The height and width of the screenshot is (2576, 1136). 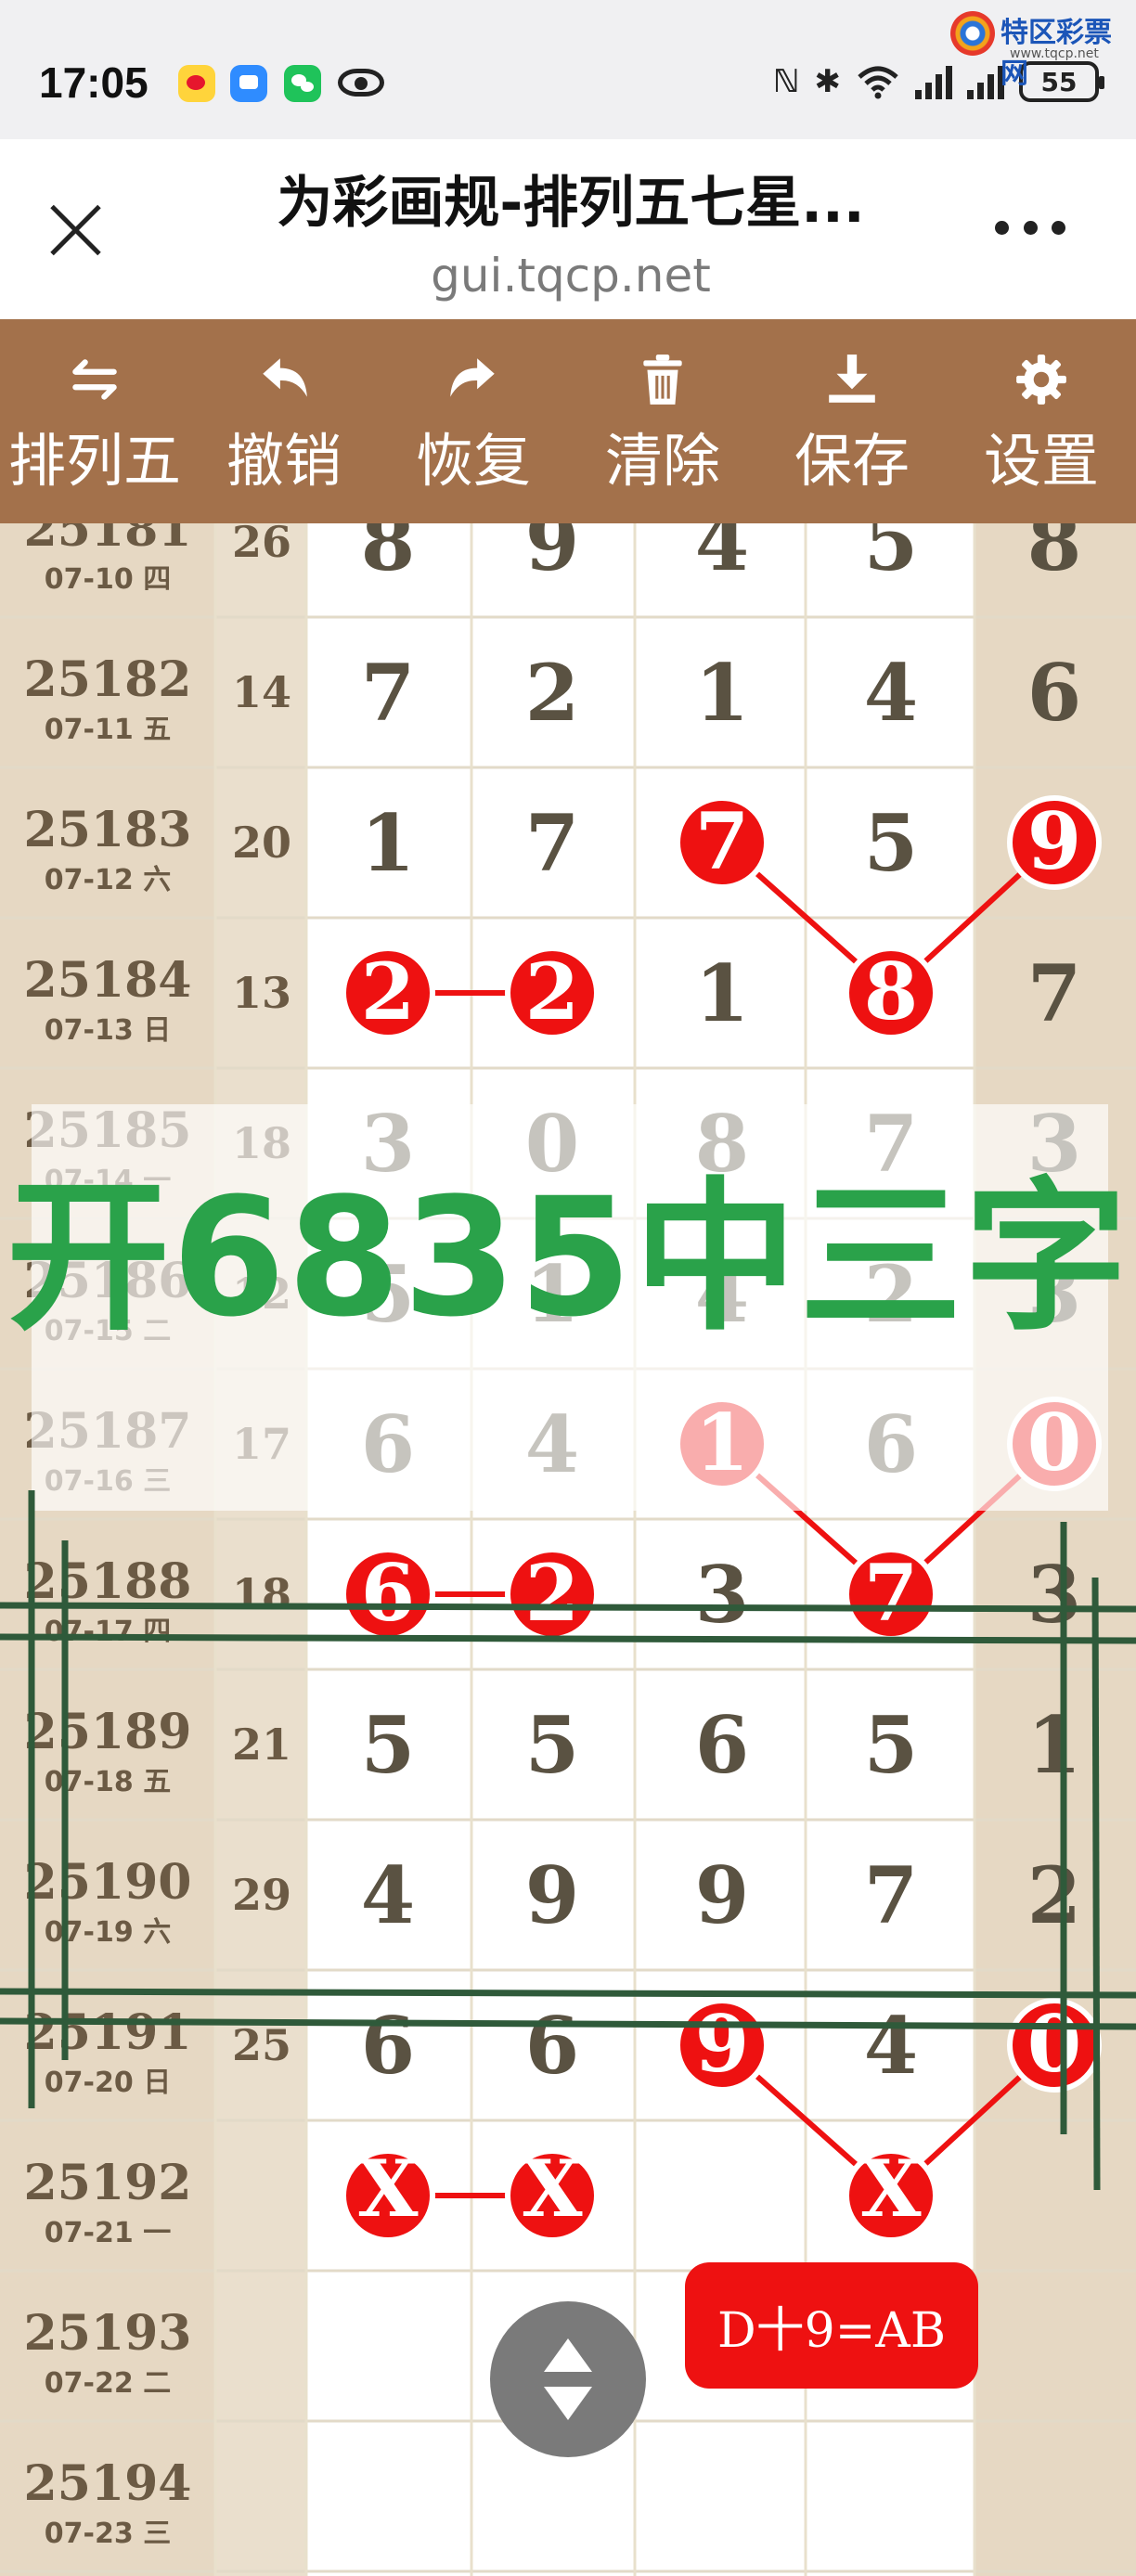 What do you see at coordinates (261, 993) in the screenshot?
I see `digit-sum: 13` at bounding box center [261, 993].